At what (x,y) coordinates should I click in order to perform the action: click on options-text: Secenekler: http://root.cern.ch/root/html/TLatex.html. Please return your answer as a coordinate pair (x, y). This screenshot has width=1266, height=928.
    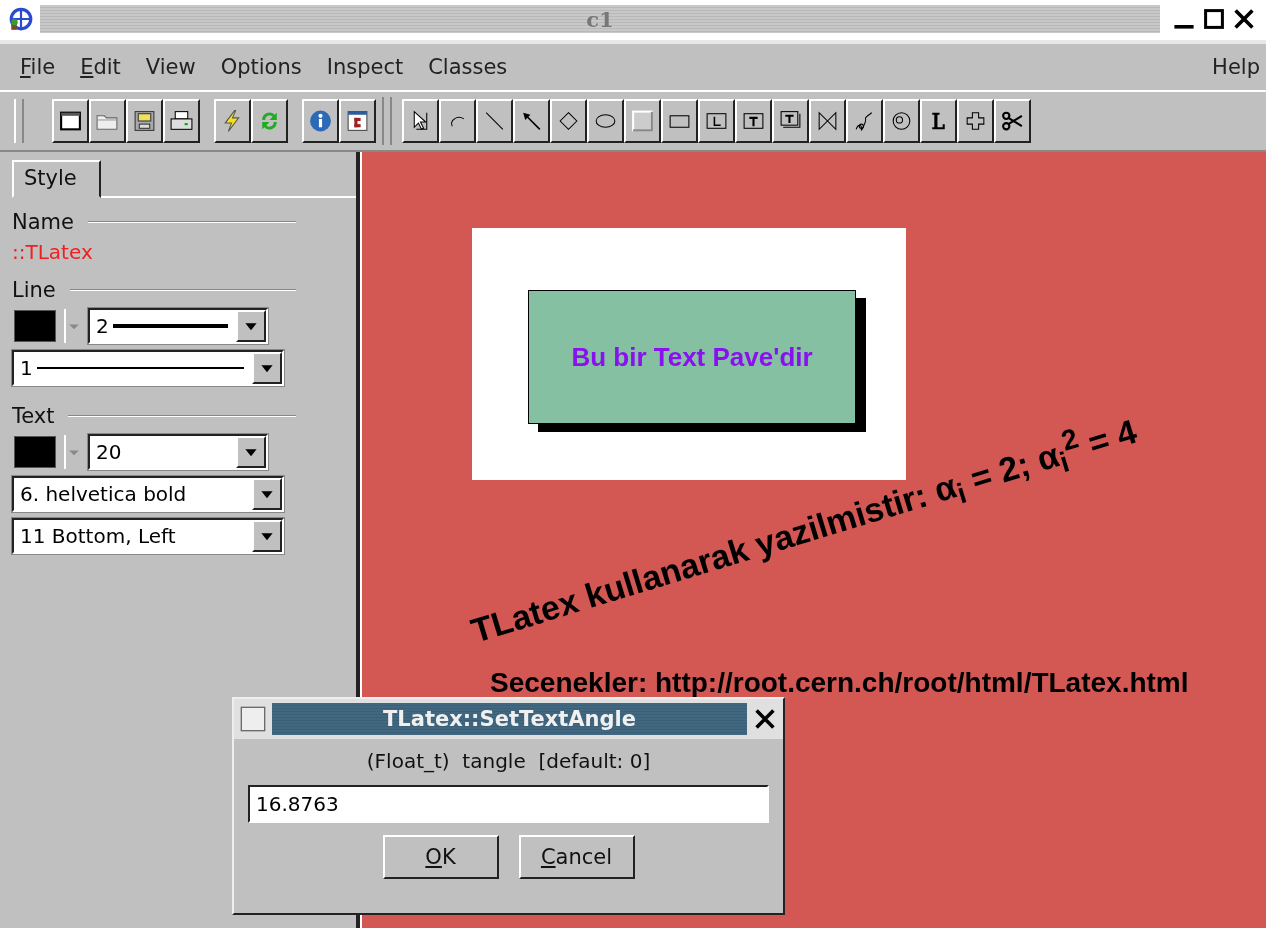
    Looking at the image, I should click on (839, 683).